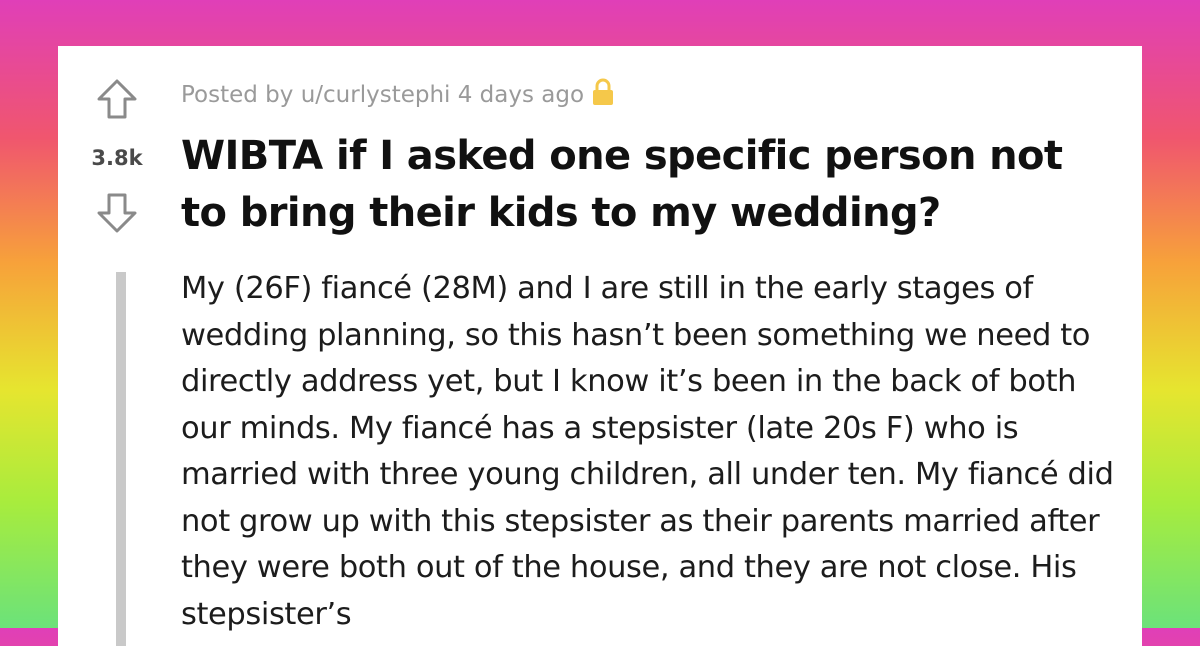 This screenshot has width=1200, height=646. I want to click on post-meta: Posted by u/curlystephi 4 days ago, so click(397, 93).